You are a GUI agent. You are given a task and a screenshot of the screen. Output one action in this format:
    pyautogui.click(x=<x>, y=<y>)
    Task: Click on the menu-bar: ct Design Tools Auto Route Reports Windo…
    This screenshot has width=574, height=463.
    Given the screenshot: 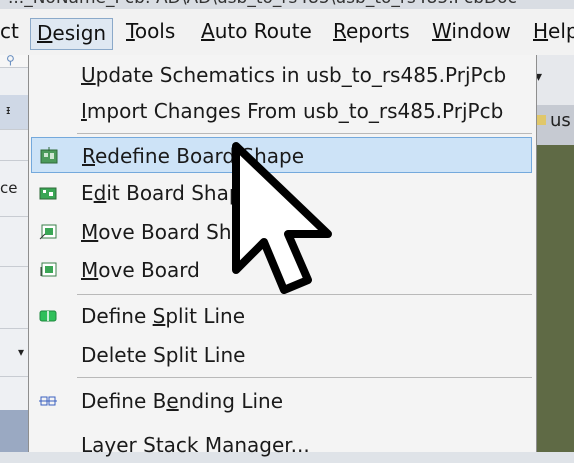 What is the action you would take?
    pyautogui.click(x=287, y=32)
    